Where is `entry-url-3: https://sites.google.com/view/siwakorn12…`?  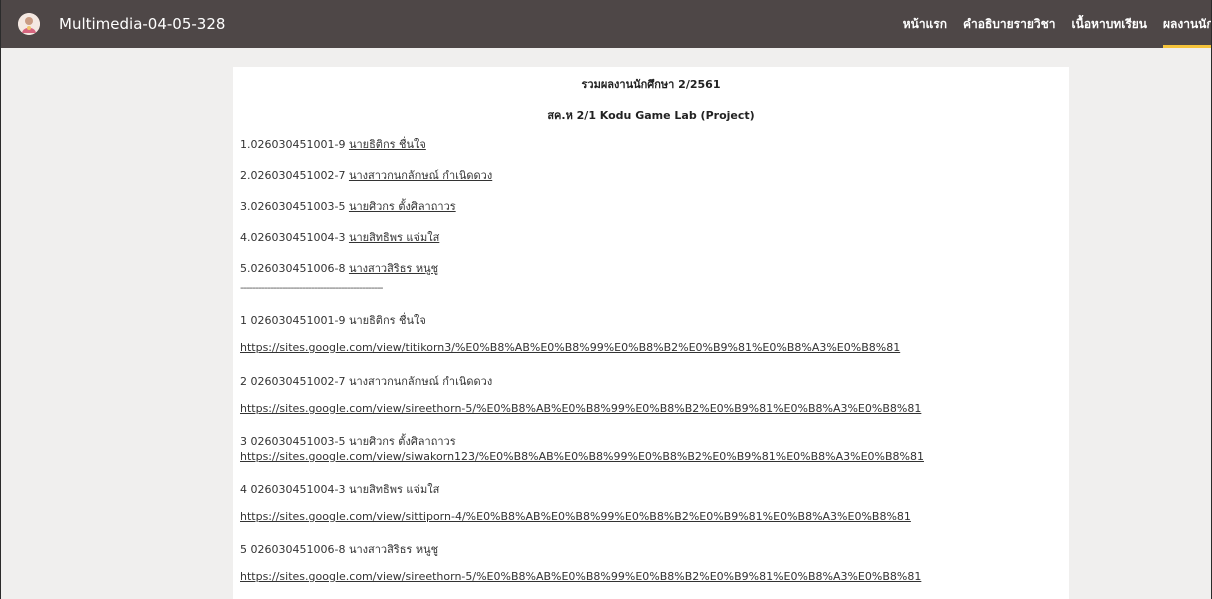 entry-url-3: https://sites.google.com/view/siwakorn12… is located at coordinates (582, 456).